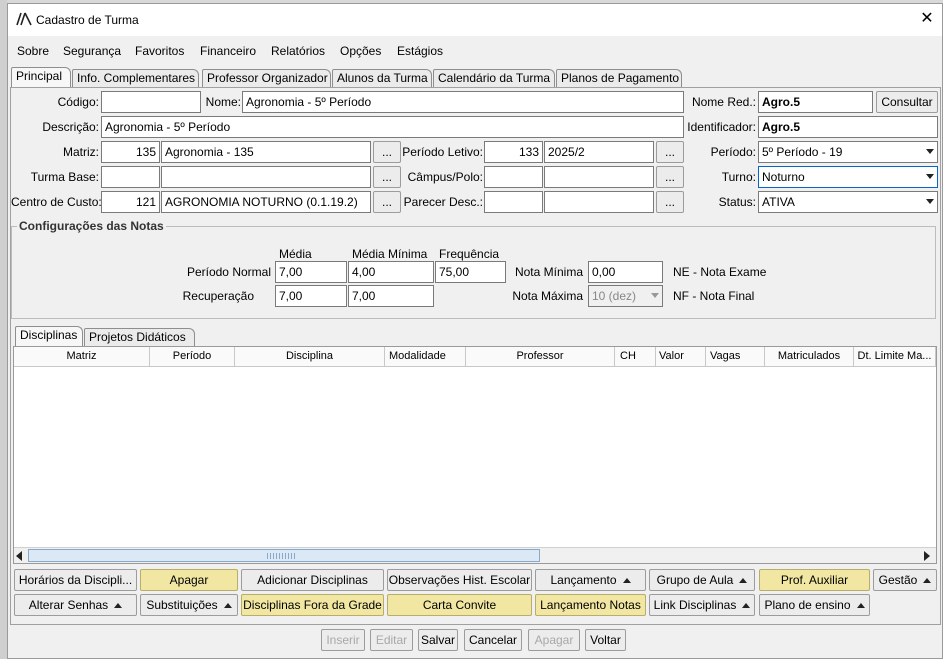  Describe the element at coordinates (360, 51) in the screenshot. I see `menu-opcoes: Opções` at that location.